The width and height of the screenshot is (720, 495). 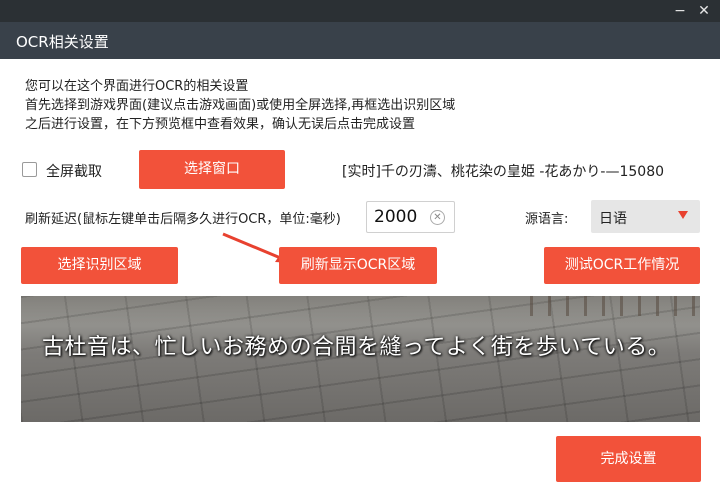 What do you see at coordinates (503, 172) in the screenshot?
I see `selected-window-title: [实时]千の刃濤、桃花染の皇姫 -花あかり-—15080` at bounding box center [503, 172].